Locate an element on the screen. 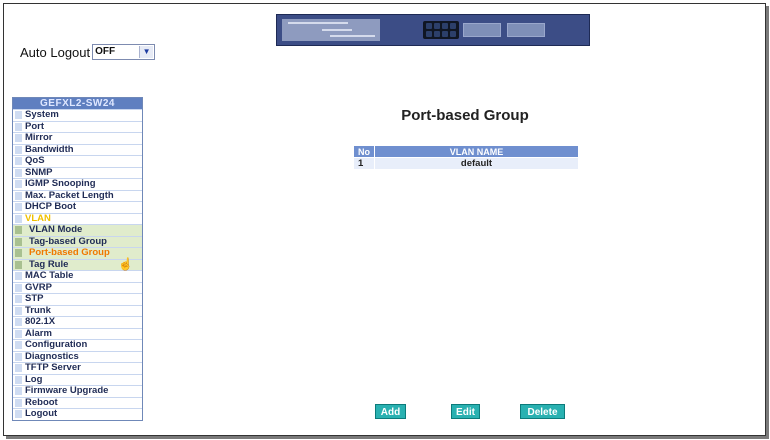 This screenshot has width=770, height=440. frame-shadow-bottom is located at coordinates (387, 437).